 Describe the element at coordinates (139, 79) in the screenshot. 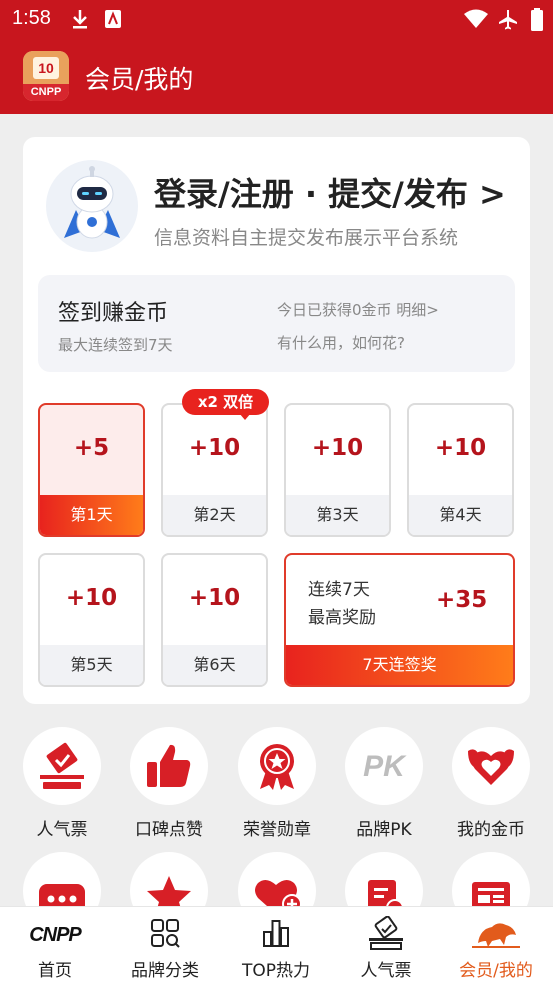

I see `page-title: 会员/我的` at that location.